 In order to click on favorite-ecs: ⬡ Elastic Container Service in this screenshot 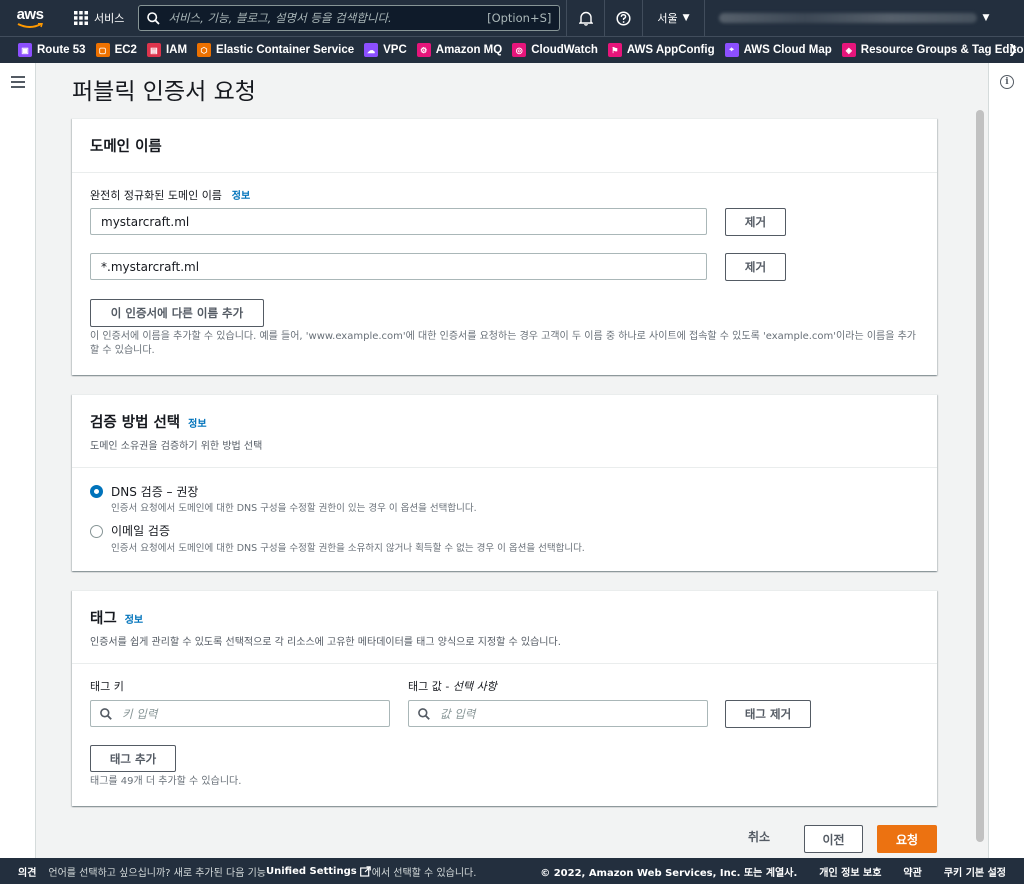, I will do `click(275, 50)`.